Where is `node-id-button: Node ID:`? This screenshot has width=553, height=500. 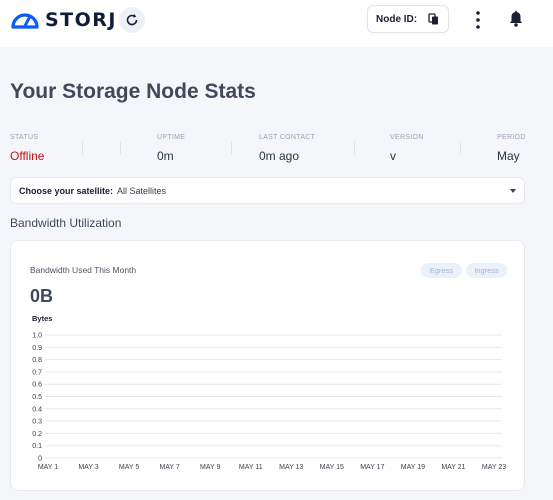 node-id-button: Node ID: is located at coordinates (408, 19).